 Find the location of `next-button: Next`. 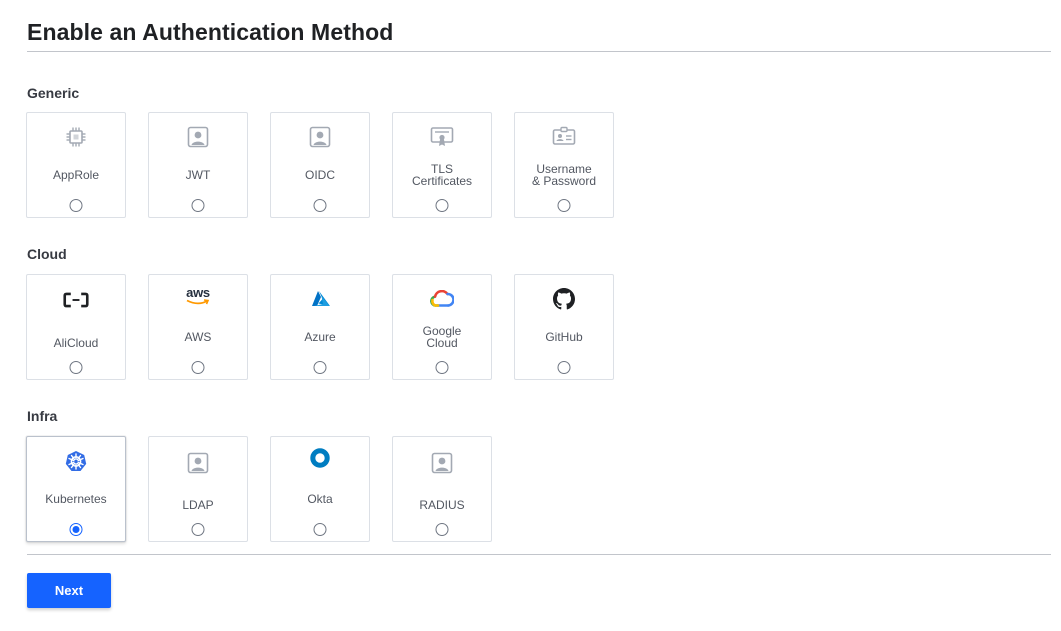

next-button: Next is located at coordinates (69, 590).